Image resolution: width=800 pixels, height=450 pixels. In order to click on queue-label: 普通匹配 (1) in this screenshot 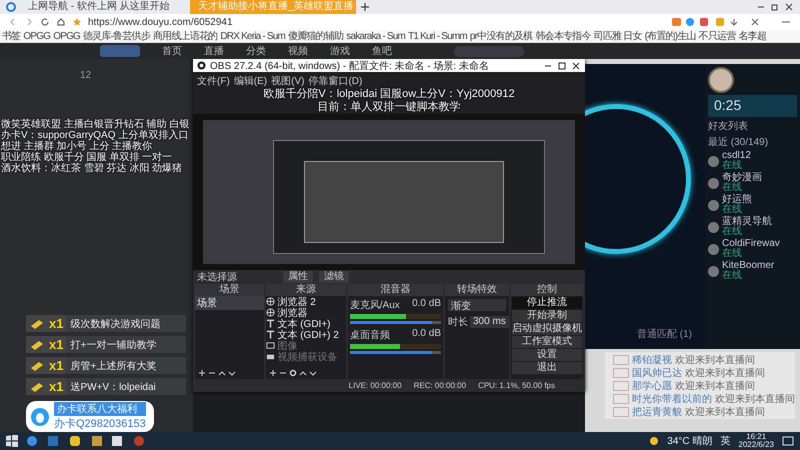, I will do `click(664, 334)`.